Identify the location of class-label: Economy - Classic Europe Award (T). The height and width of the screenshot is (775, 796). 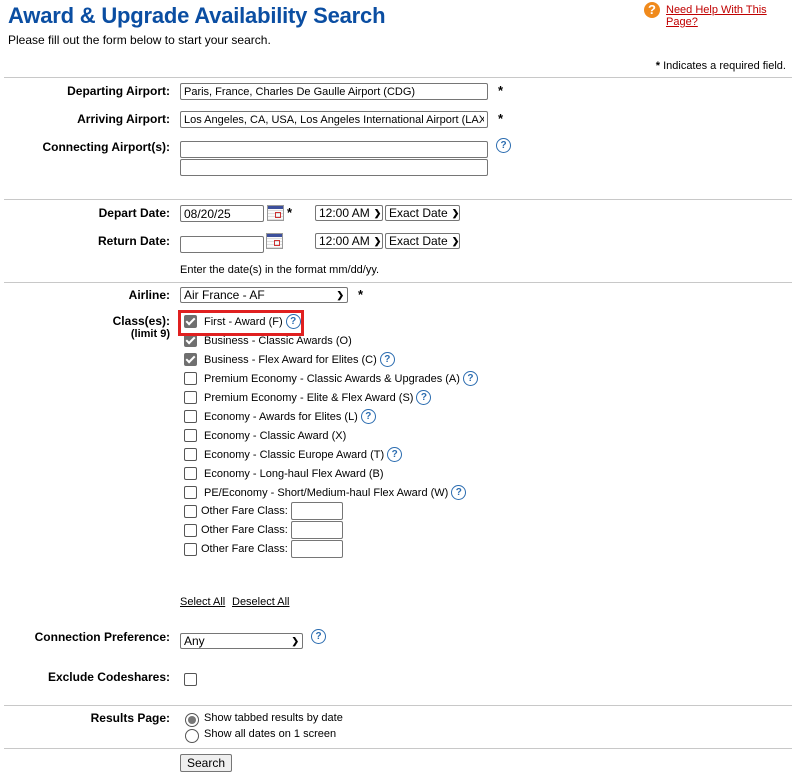
(294, 454).